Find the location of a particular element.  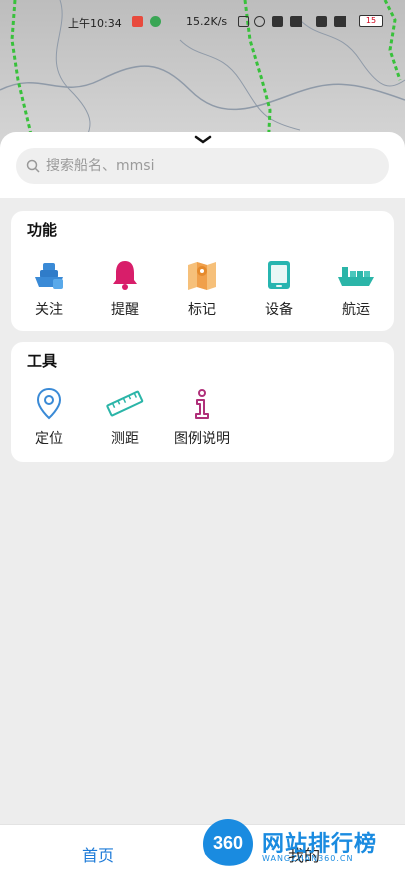

cargo-ship-icon is located at coordinates (356, 276).